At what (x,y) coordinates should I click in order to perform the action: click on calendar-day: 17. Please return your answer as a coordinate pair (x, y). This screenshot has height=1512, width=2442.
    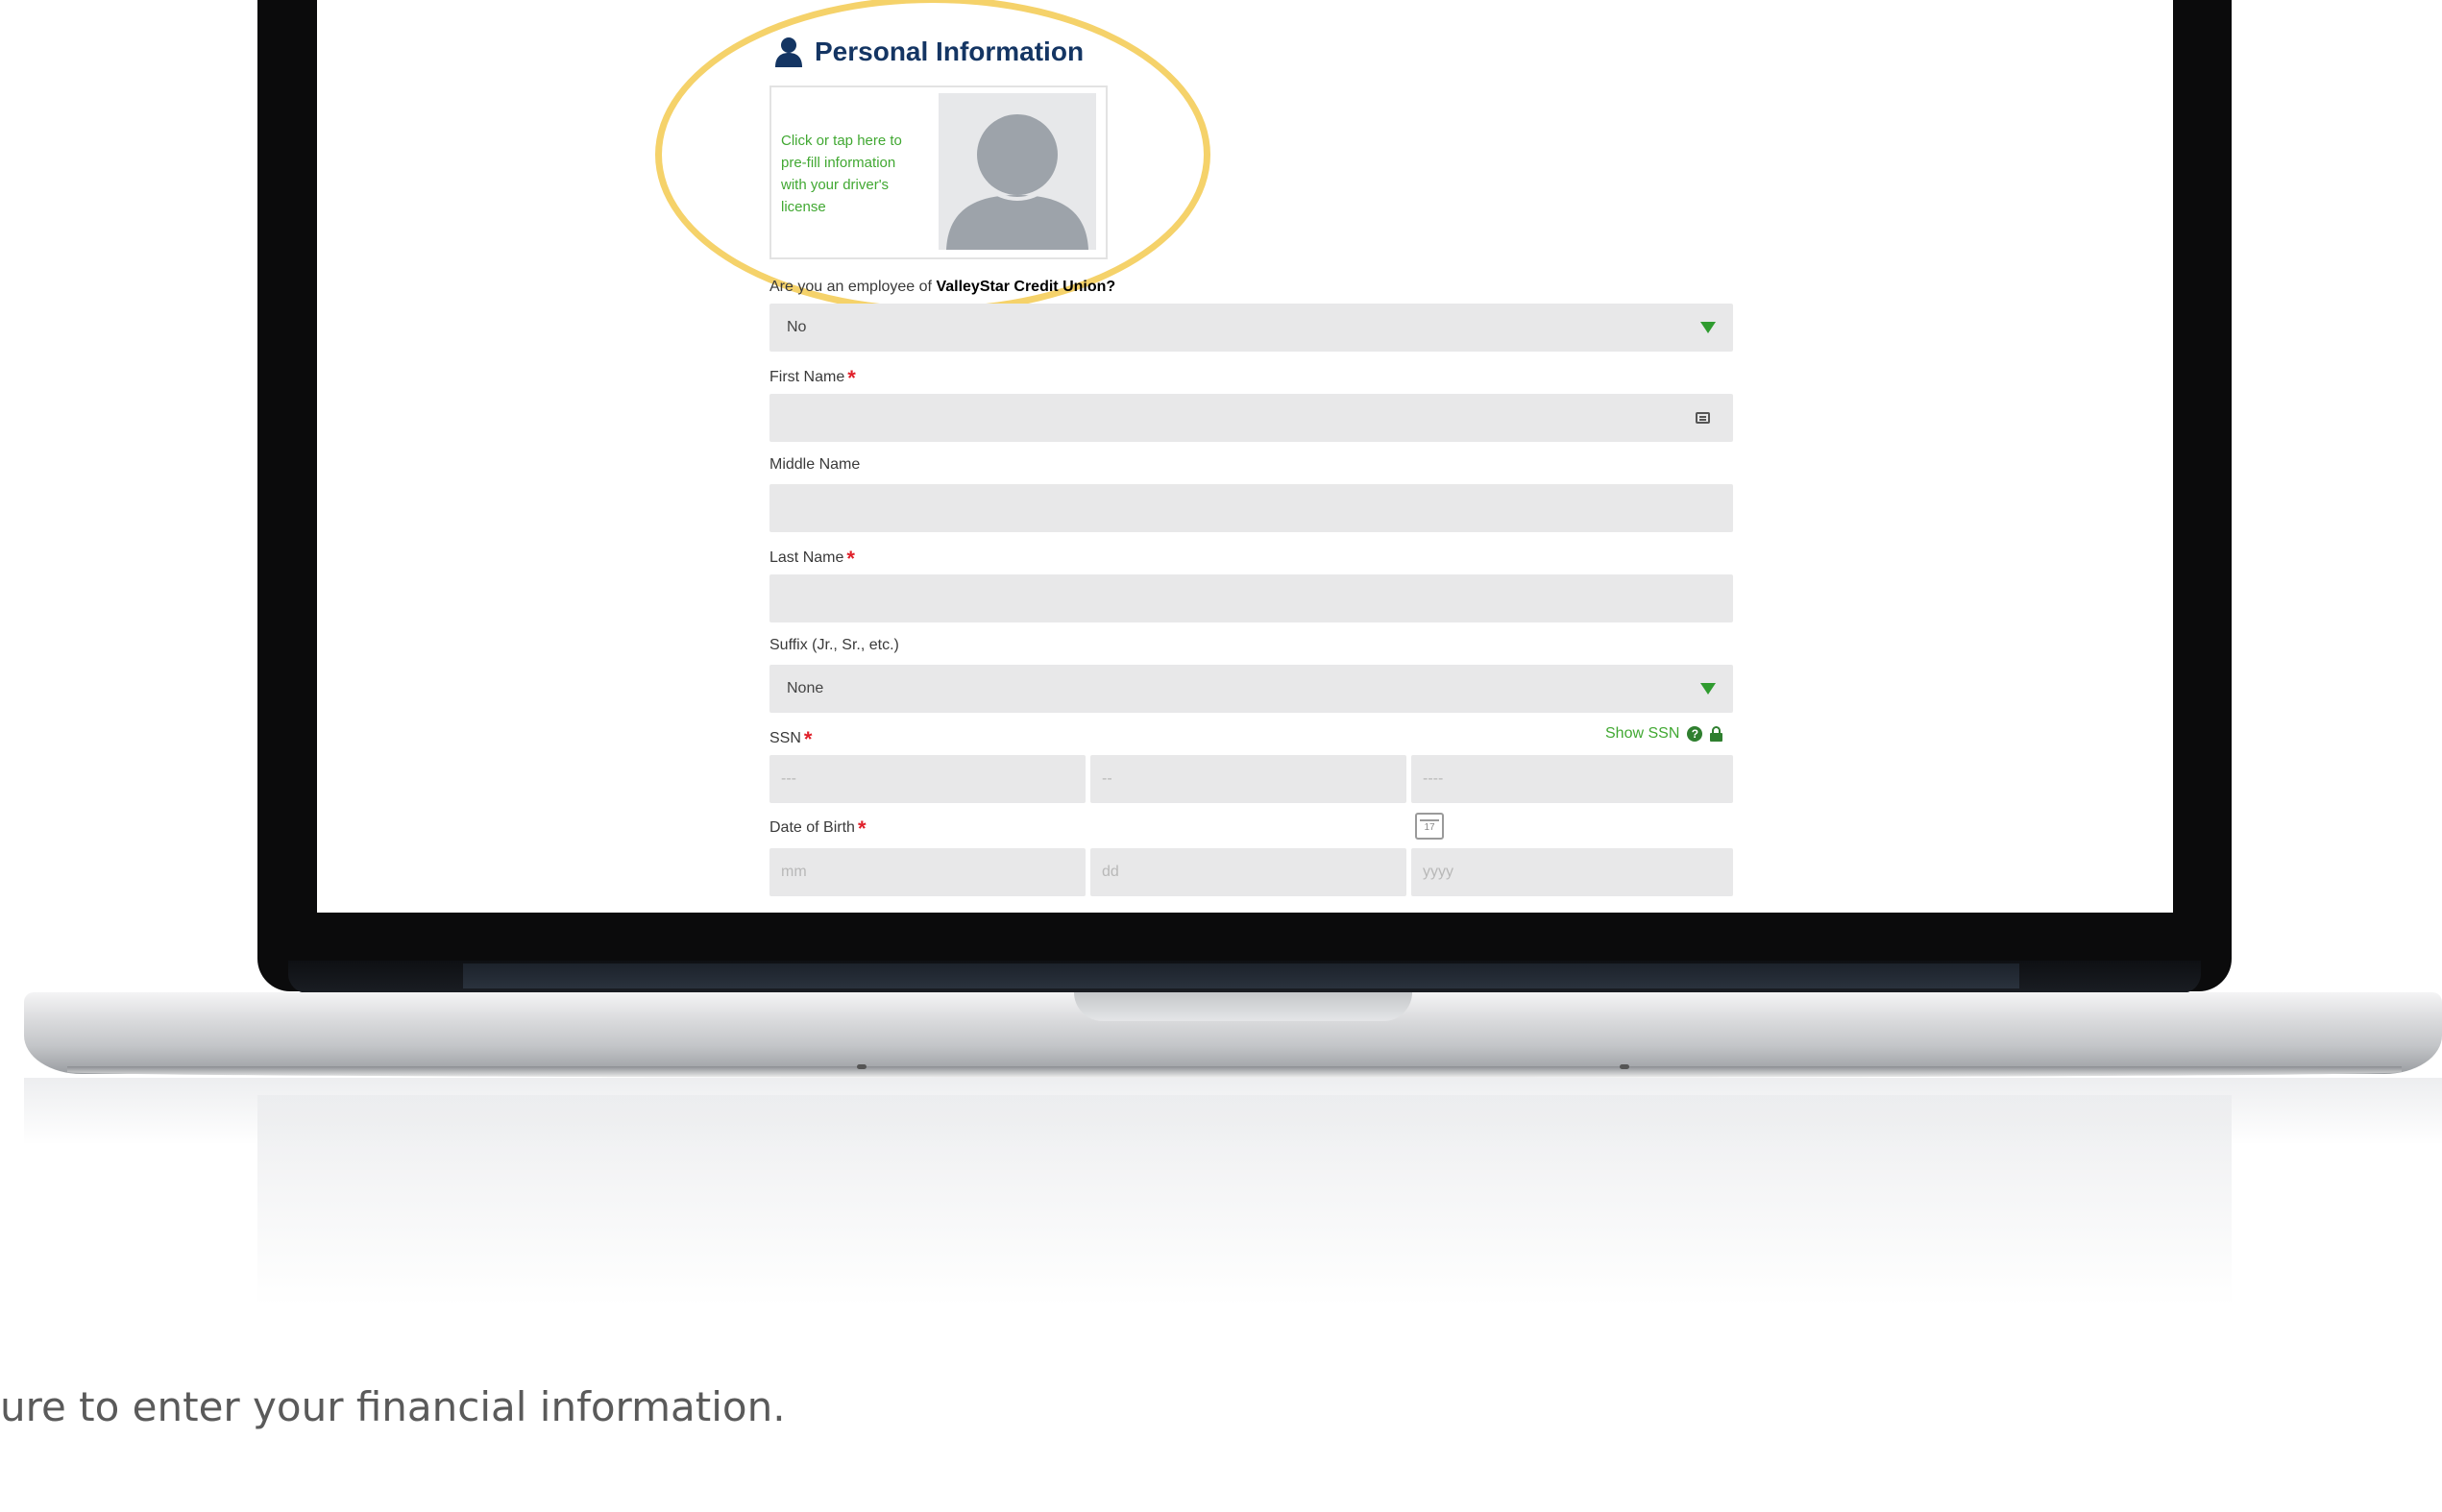
    Looking at the image, I should click on (1429, 827).